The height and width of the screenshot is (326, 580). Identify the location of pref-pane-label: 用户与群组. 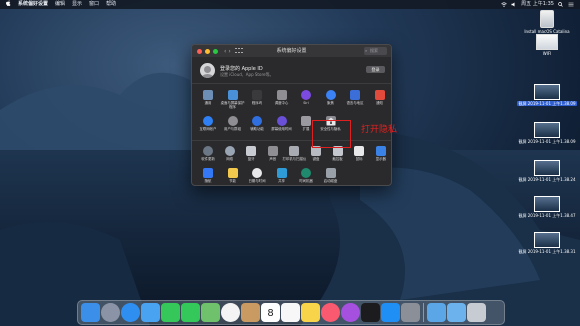
(232, 129).